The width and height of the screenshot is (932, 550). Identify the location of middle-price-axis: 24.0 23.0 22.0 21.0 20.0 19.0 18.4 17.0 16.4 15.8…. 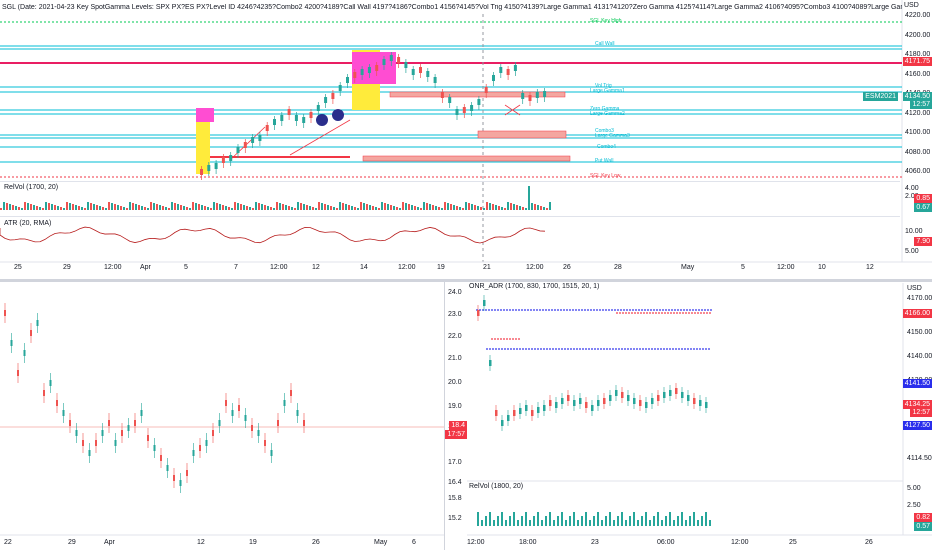
(456, 416).